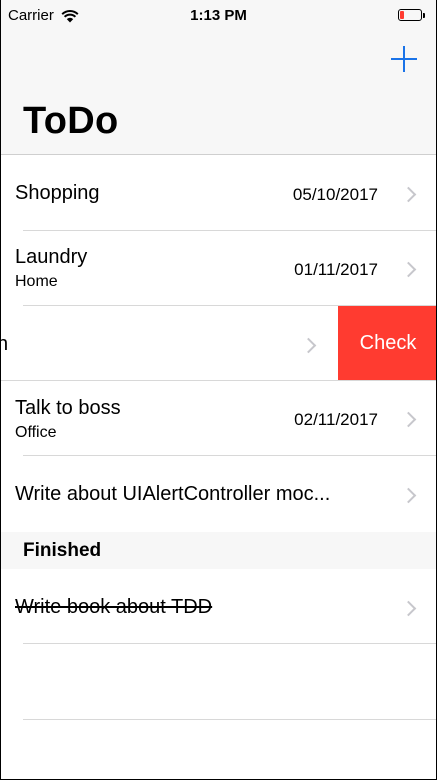  I want to click on item-location: Home, so click(36, 281).